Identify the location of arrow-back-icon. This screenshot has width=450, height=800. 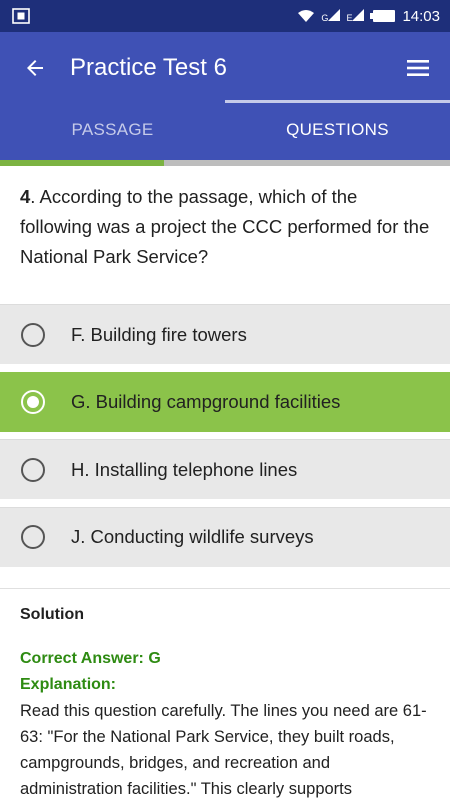
(35, 68).